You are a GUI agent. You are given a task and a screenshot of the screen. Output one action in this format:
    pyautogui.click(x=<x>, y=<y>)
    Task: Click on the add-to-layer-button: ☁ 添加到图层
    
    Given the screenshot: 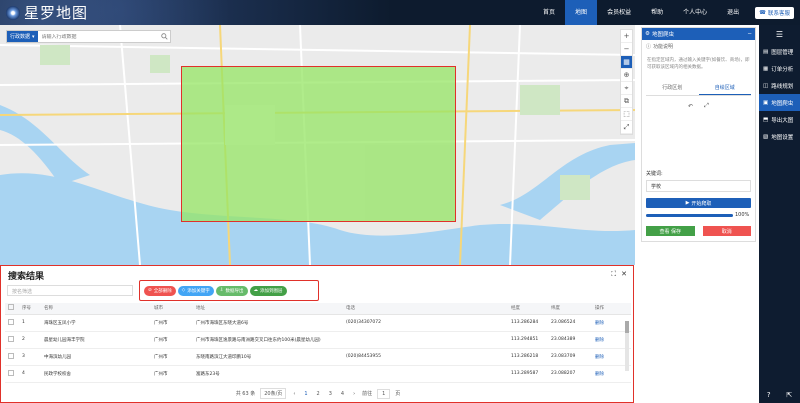 What is the action you would take?
    pyautogui.click(x=268, y=290)
    